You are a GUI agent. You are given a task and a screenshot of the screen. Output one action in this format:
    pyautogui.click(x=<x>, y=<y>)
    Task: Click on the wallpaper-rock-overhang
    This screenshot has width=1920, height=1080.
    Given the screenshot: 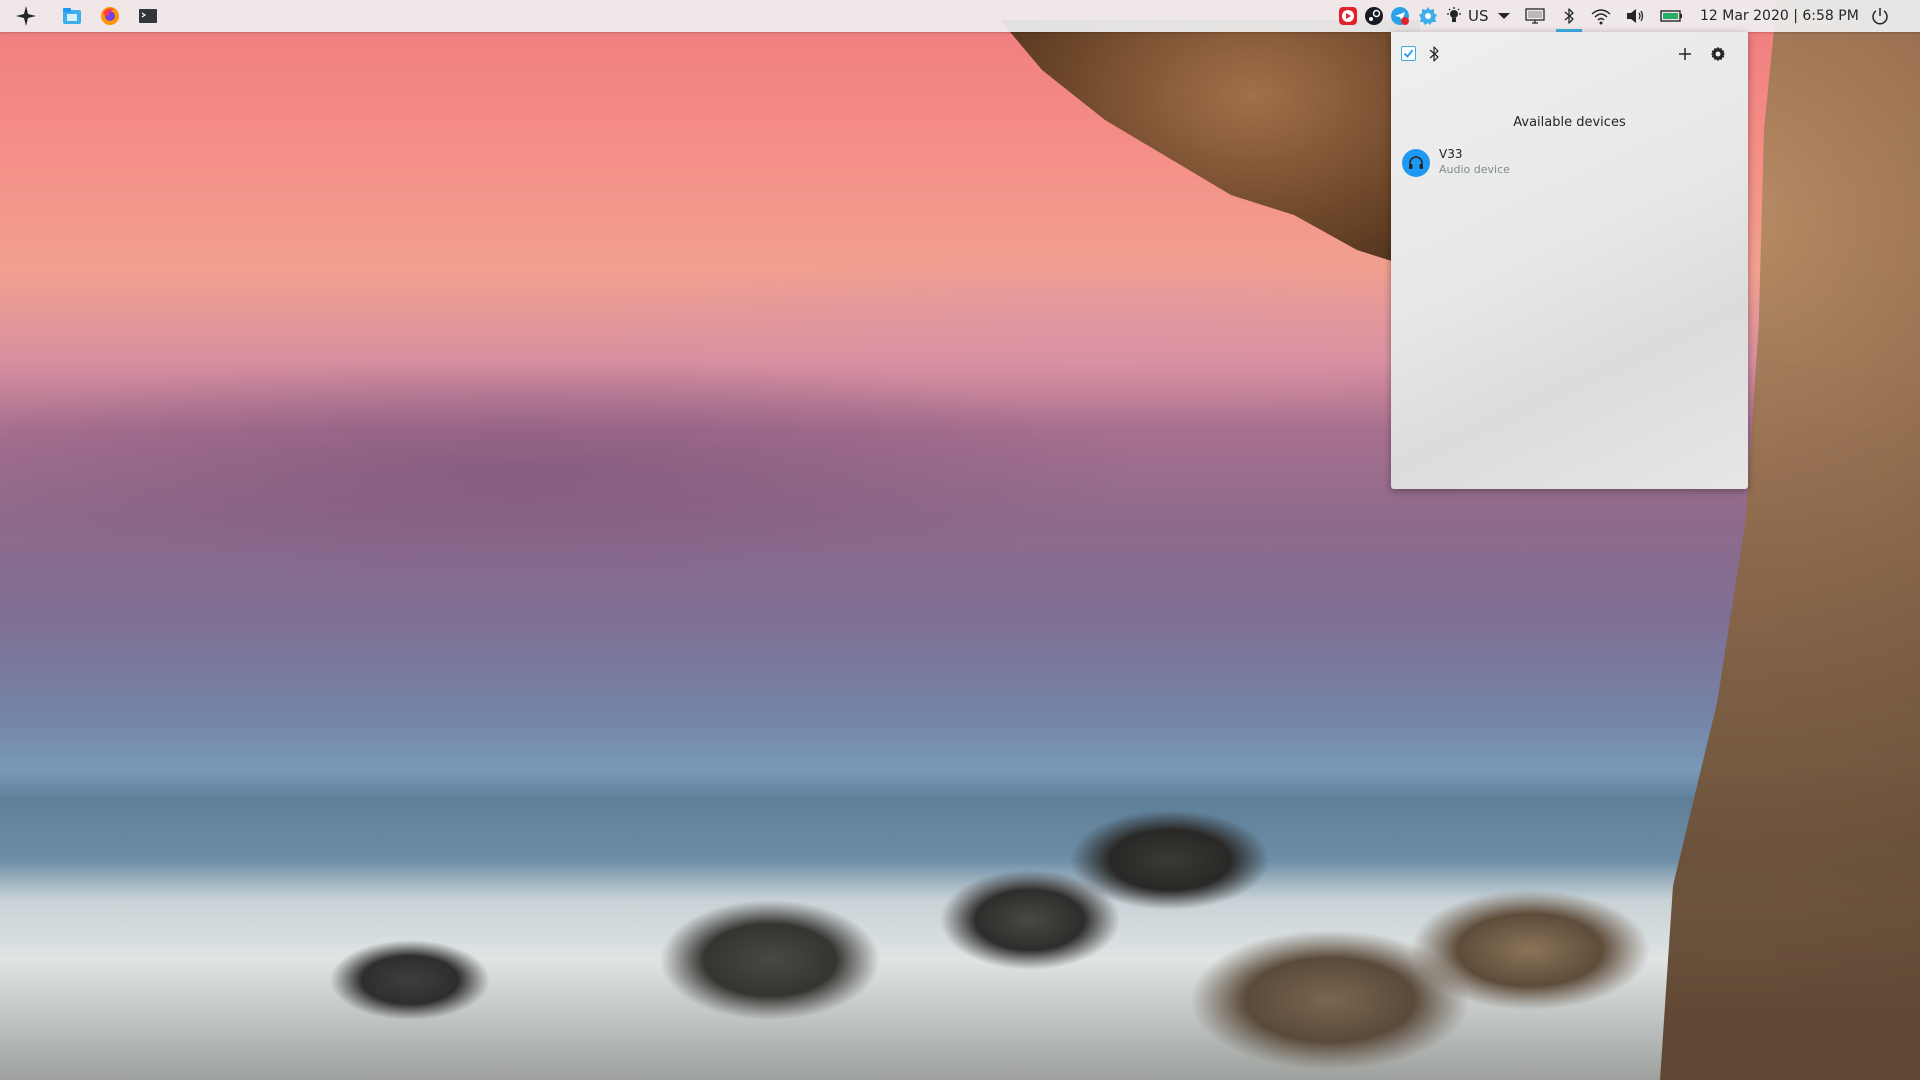 What is the action you would take?
    pyautogui.click(x=1210, y=145)
    